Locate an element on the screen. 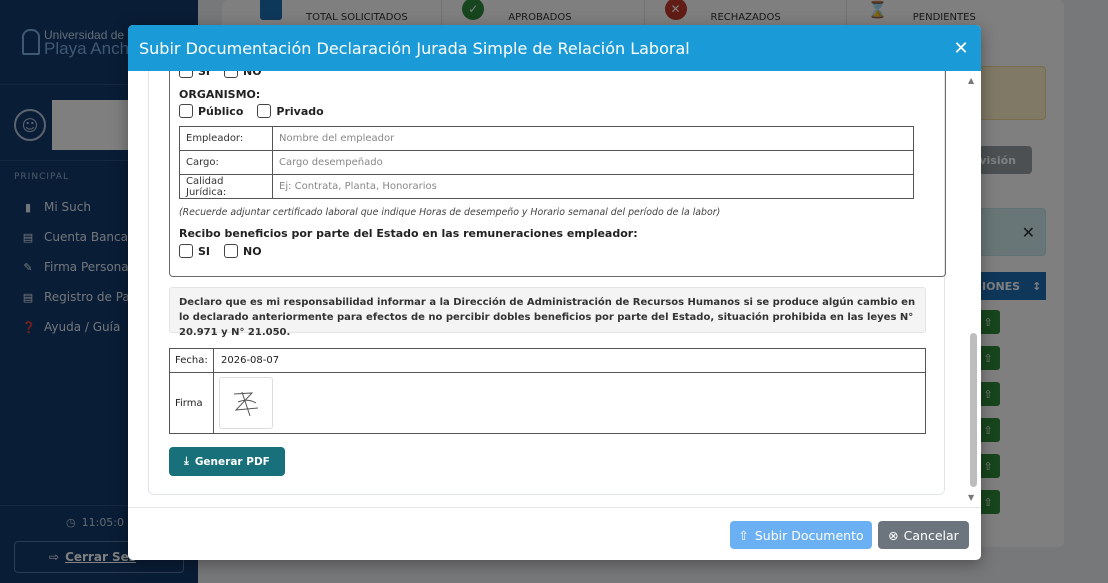  modal-footer: ⇧ Subir Documento ⊗ Cancelar is located at coordinates (554, 533).